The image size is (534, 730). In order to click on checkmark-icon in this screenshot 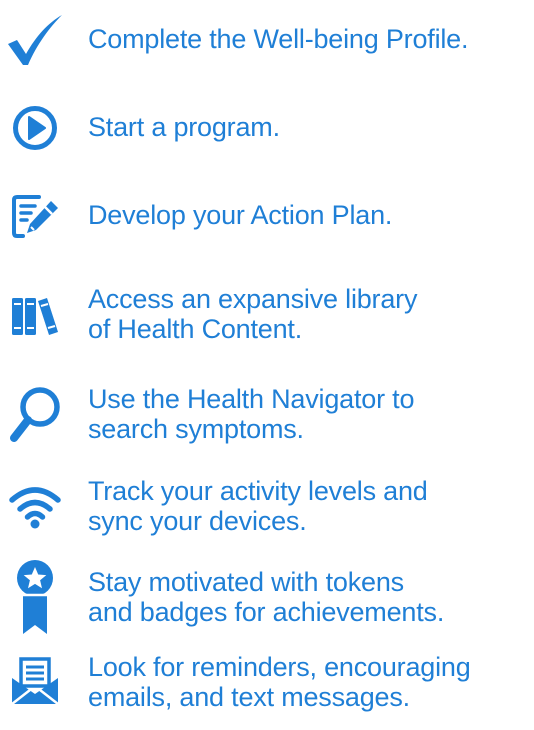, I will do `click(35, 40)`.